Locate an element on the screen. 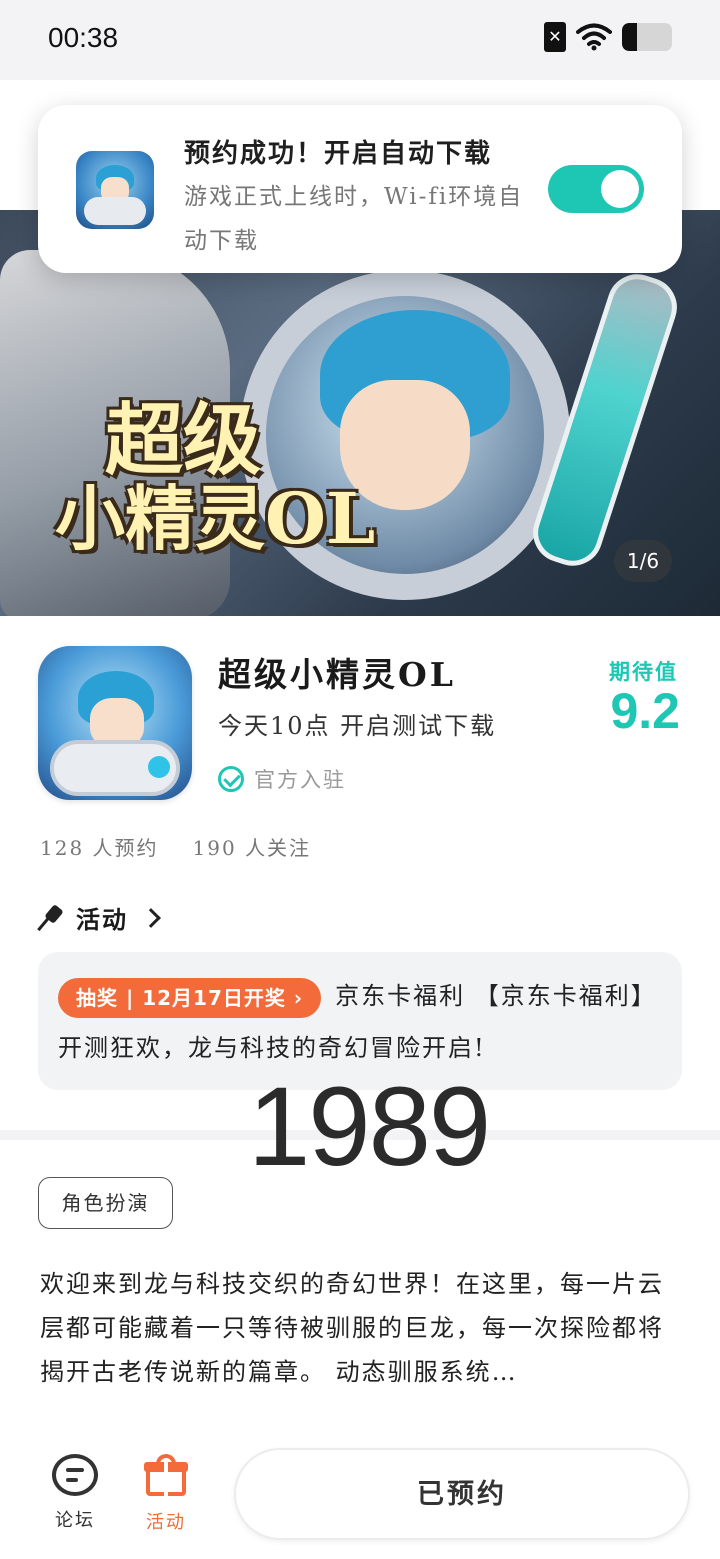  activity-header-label: 活动 is located at coordinates (102, 919).